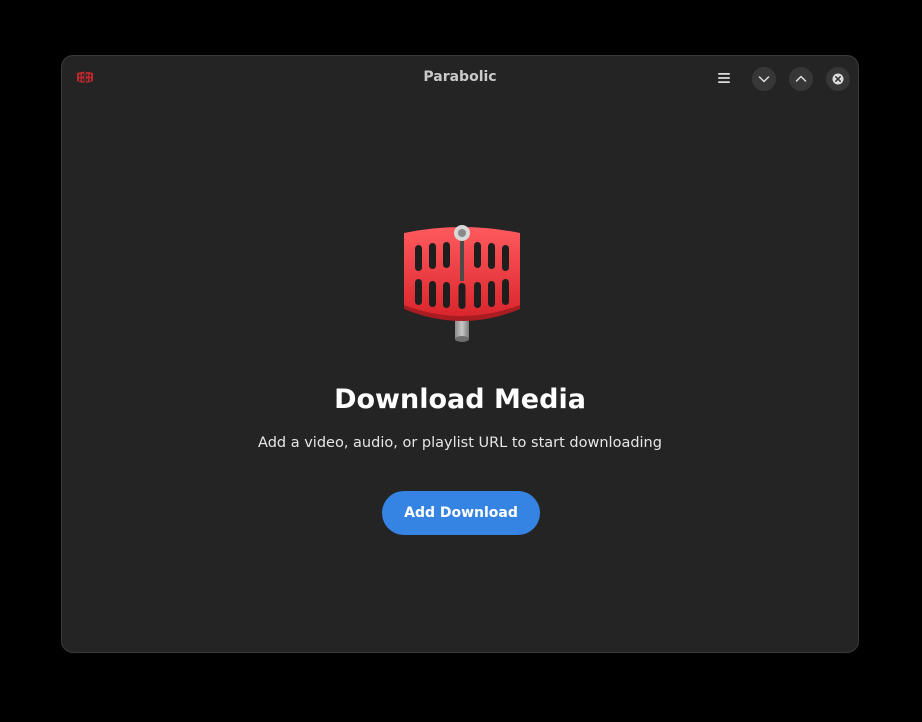  Describe the element at coordinates (461, 513) in the screenshot. I see `add-download-button: Add Download` at that location.